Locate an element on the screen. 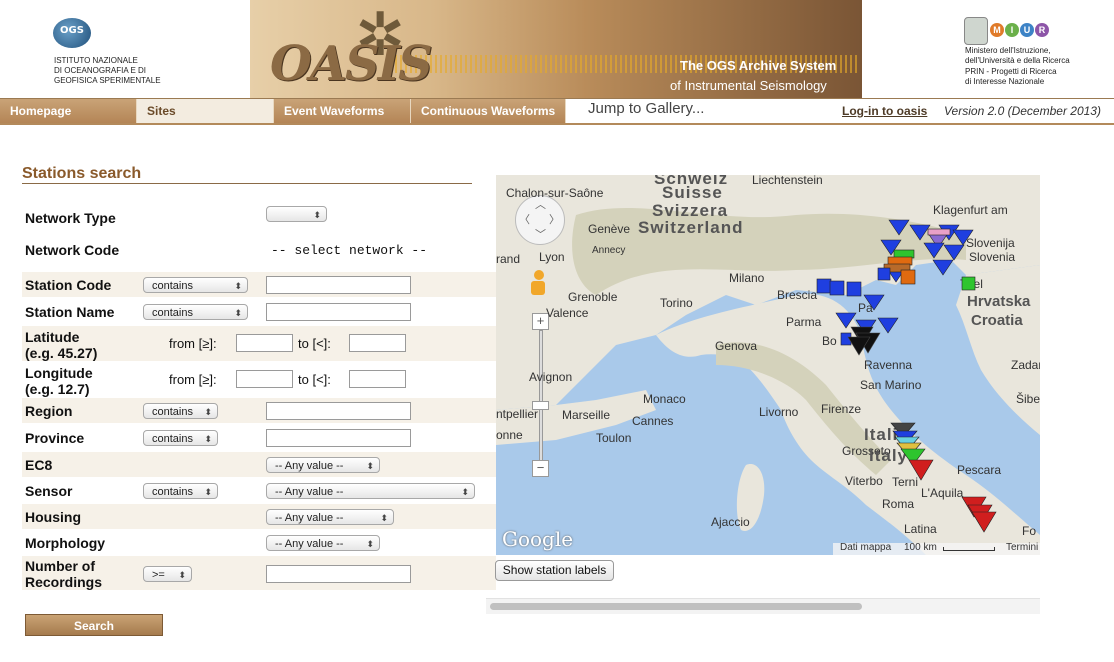  miur-letter-u: U is located at coordinates (1027, 30).